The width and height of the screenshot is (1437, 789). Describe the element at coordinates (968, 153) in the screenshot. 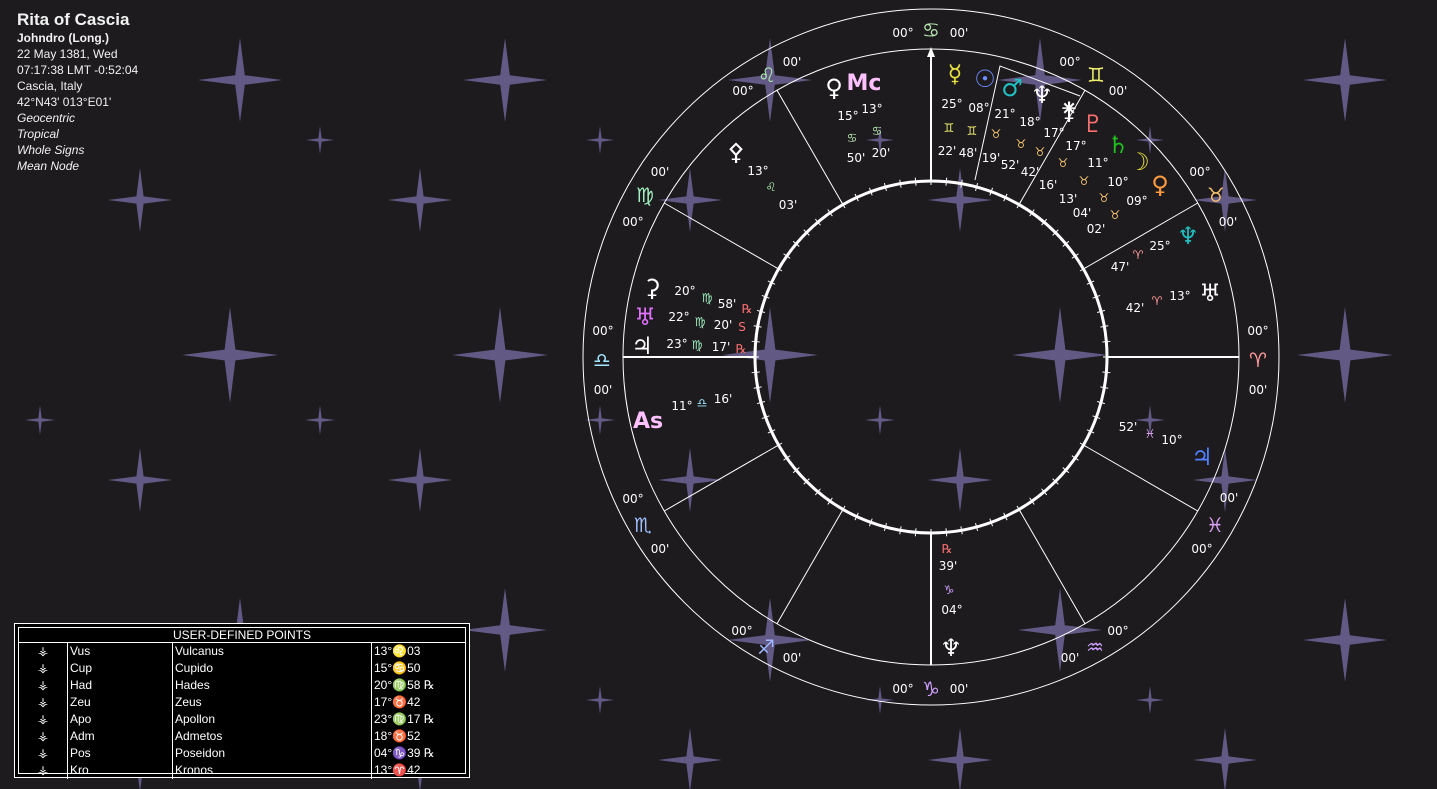

I see `sun-min: 48'` at that location.